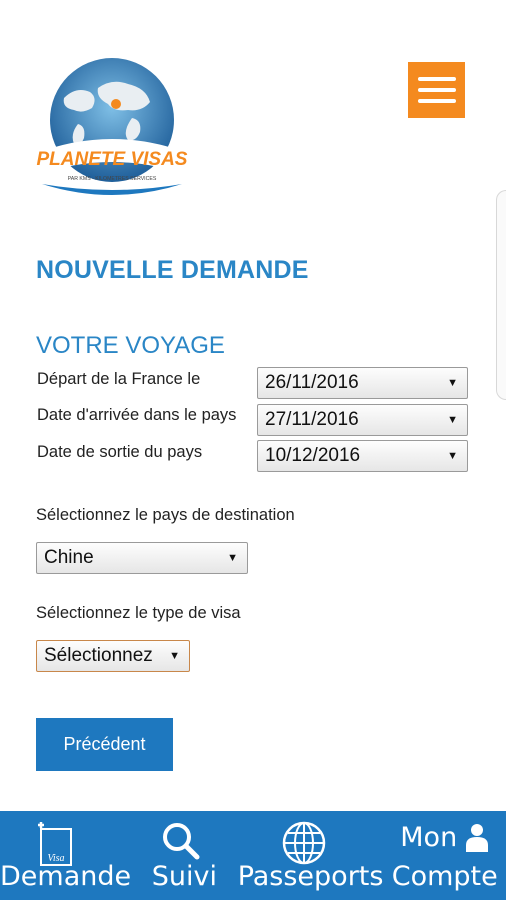 The image size is (506, 900). What do you see at coordinates (142, 558) in the screenshot?
I see `destination-select: Chine ▼` at bounding box center [142, 558].